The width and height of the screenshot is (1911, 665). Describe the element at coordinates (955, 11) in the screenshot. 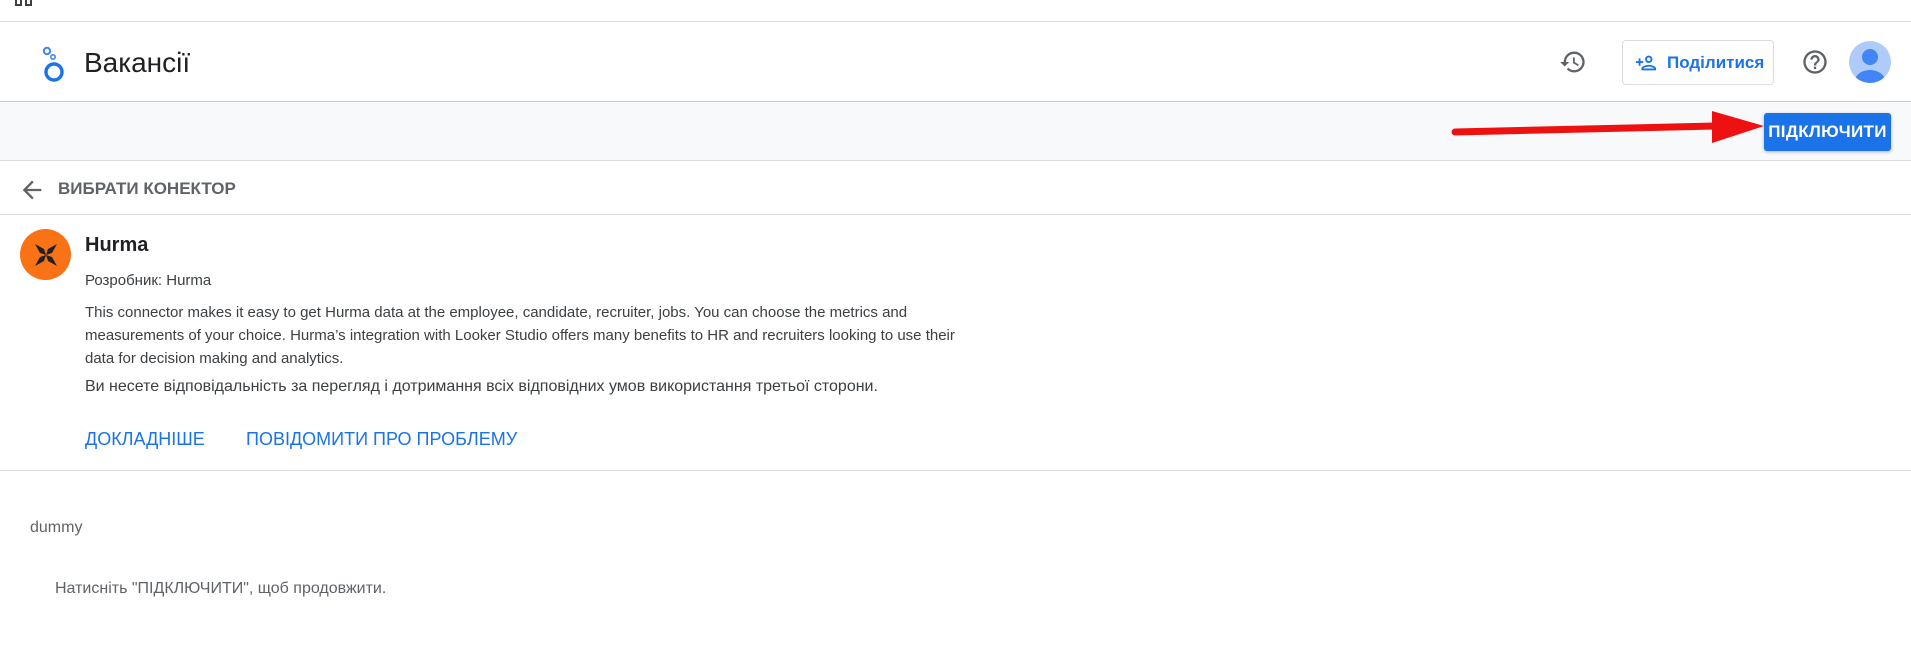

I see `browser-top-strip` at that location.